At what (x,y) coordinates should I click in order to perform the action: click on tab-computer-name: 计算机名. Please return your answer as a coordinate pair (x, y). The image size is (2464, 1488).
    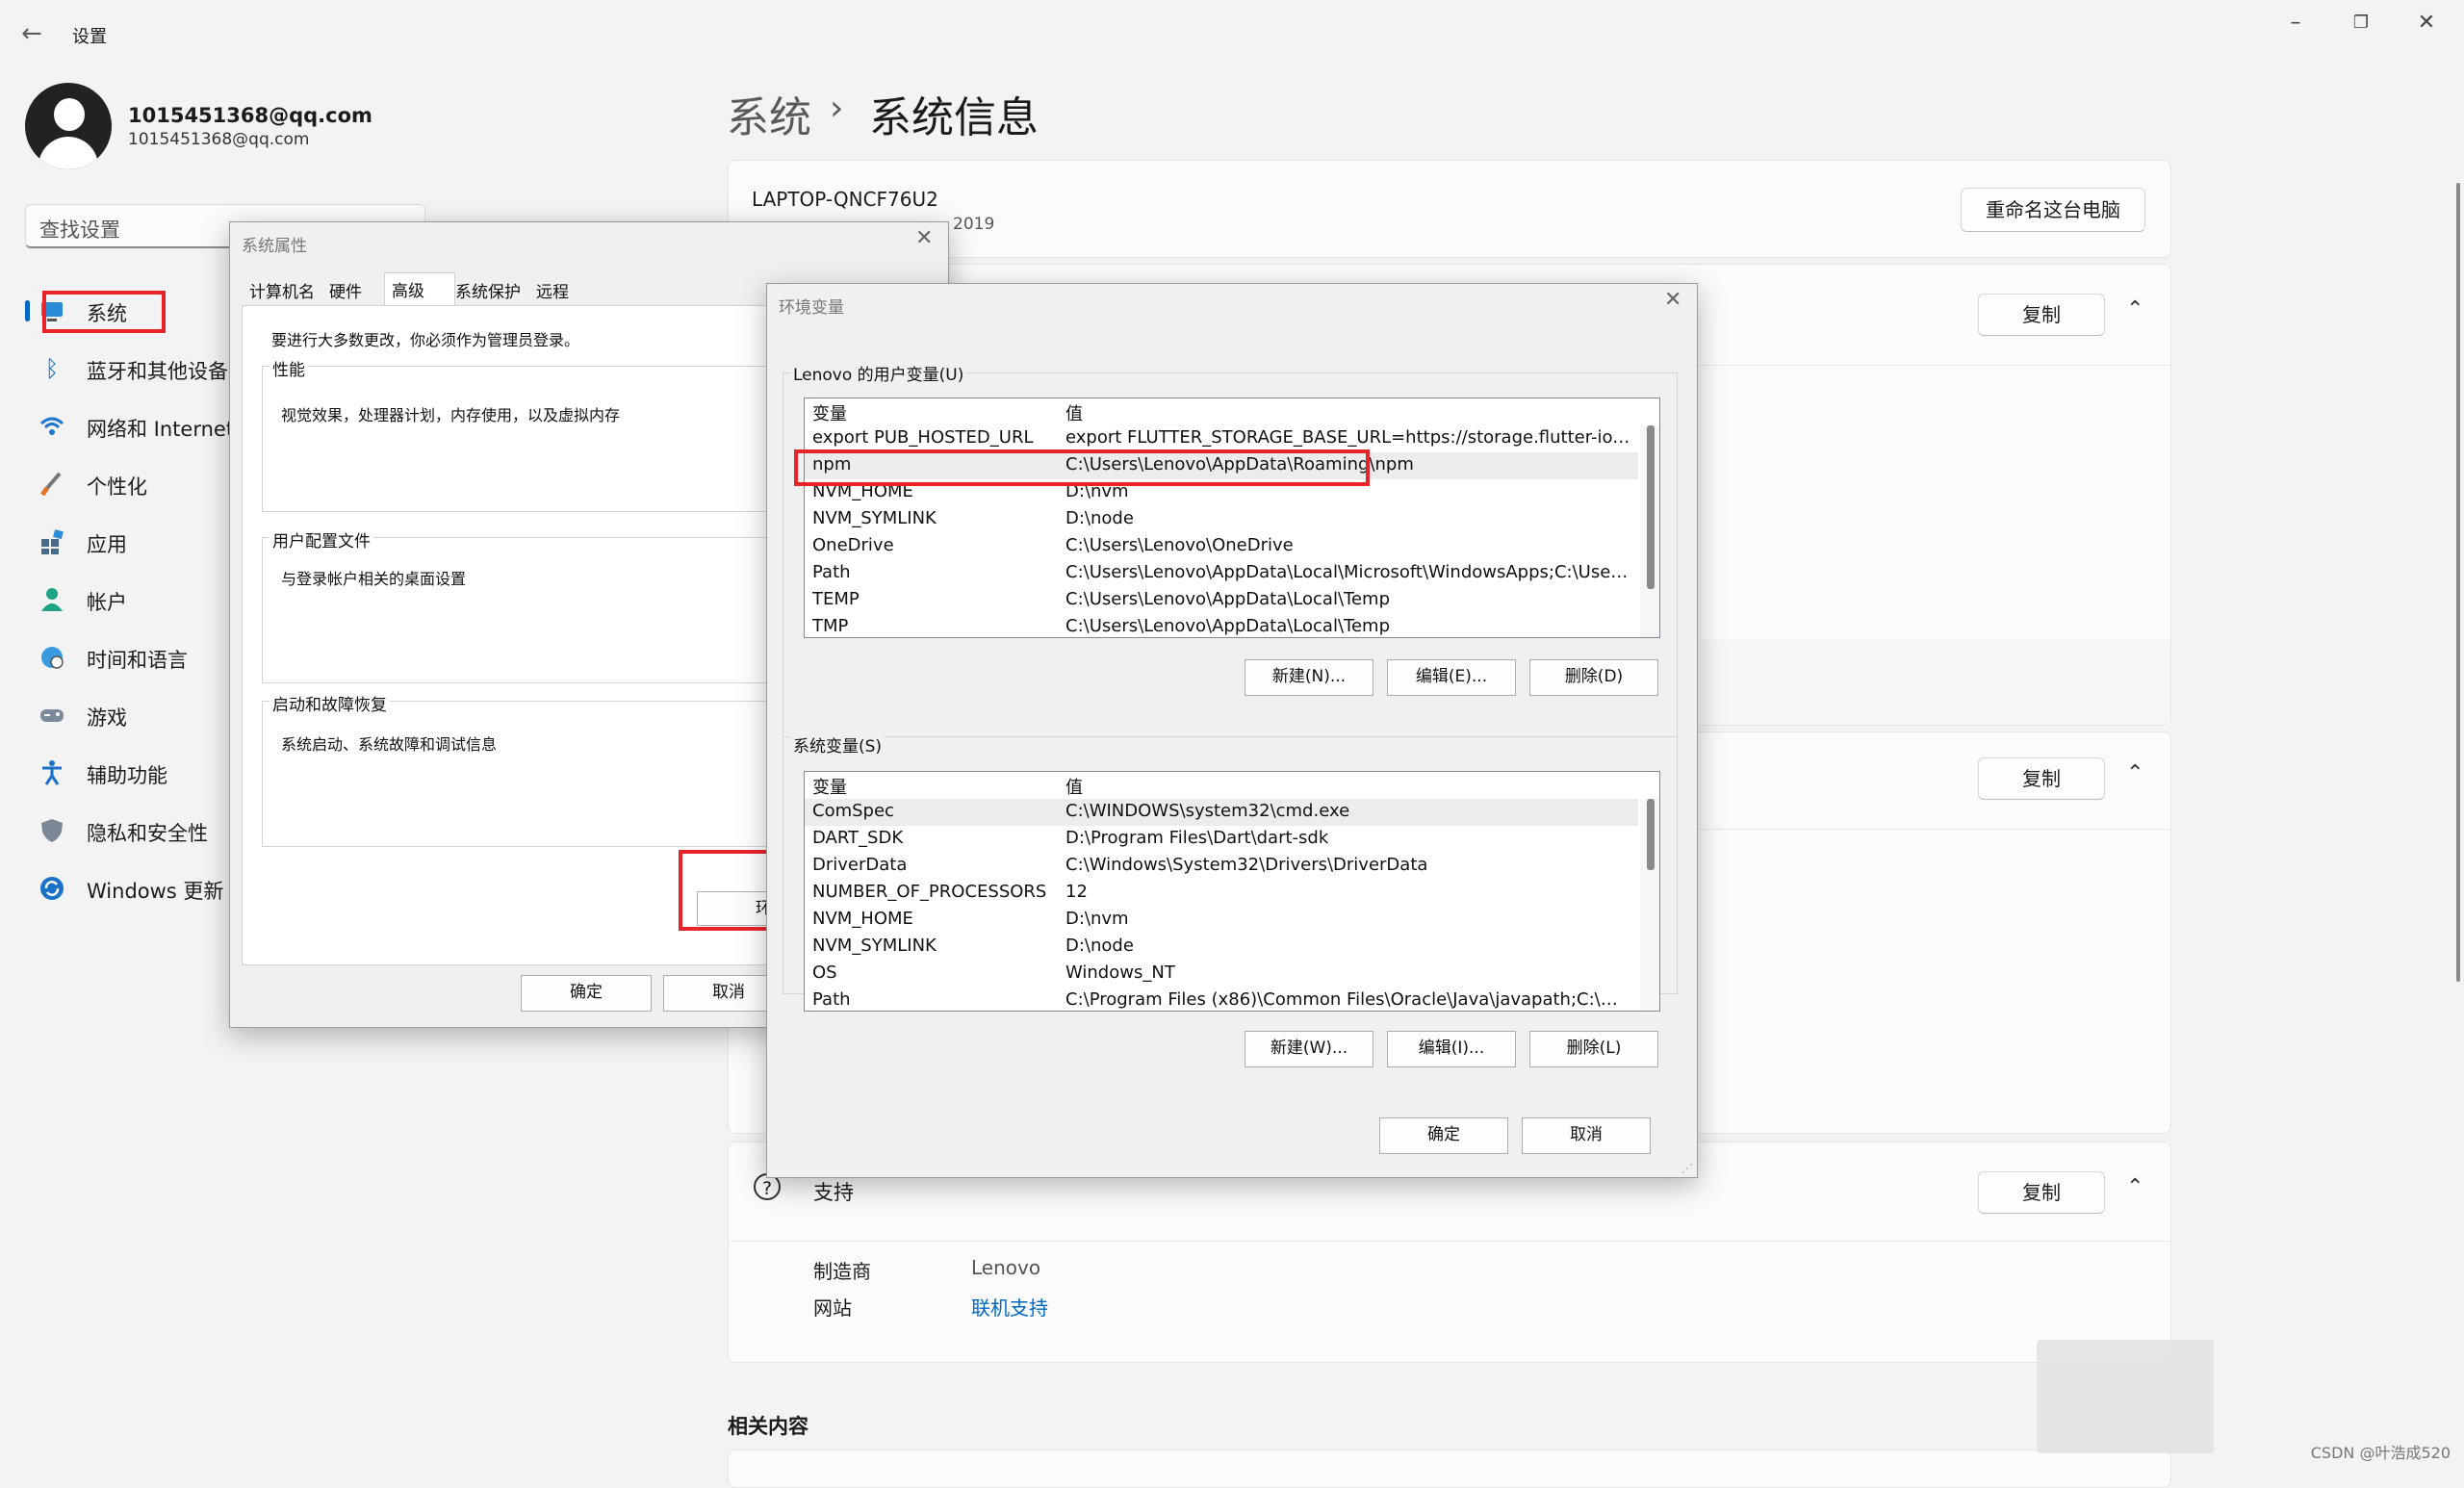
    Looking at the image, I should click on (282, 290).